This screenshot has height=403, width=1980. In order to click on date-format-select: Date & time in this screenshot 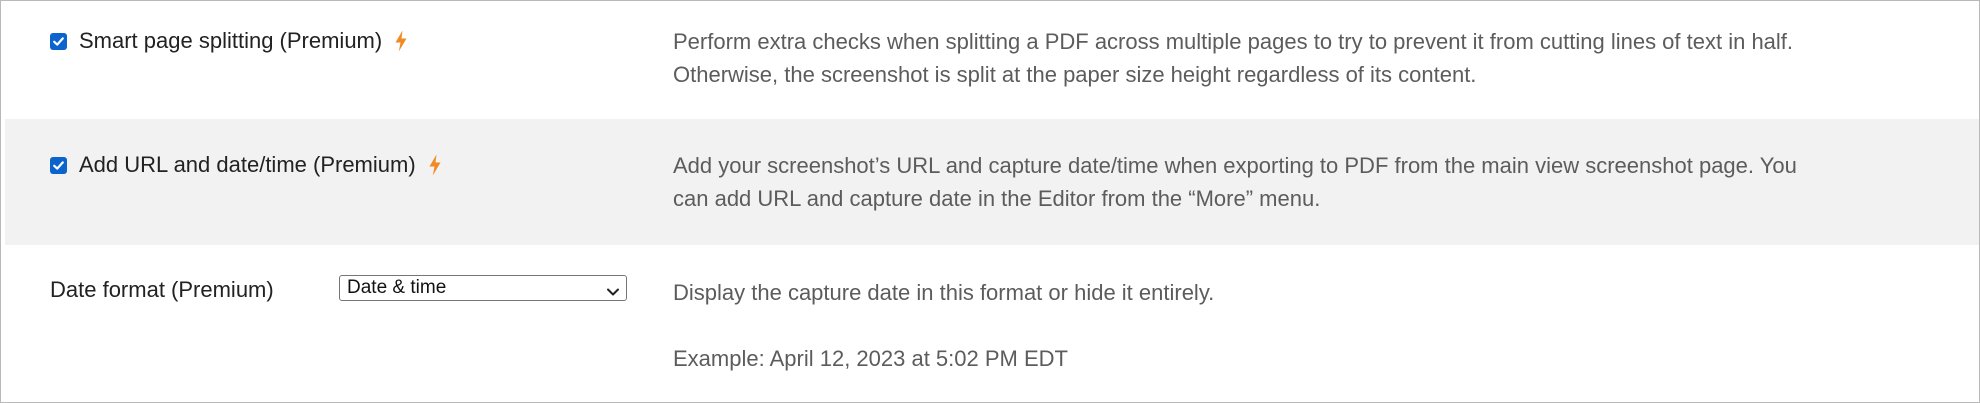, I will do `click(483, 288)`.